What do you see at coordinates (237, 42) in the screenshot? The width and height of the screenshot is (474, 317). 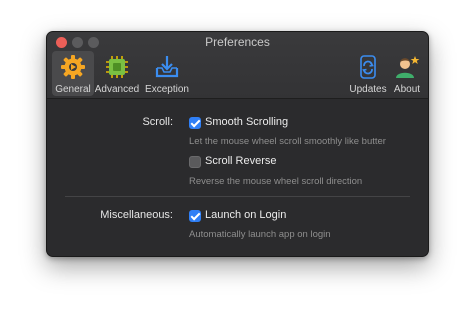 I see `window-title: Preferences` at bounding box center [237, 42].